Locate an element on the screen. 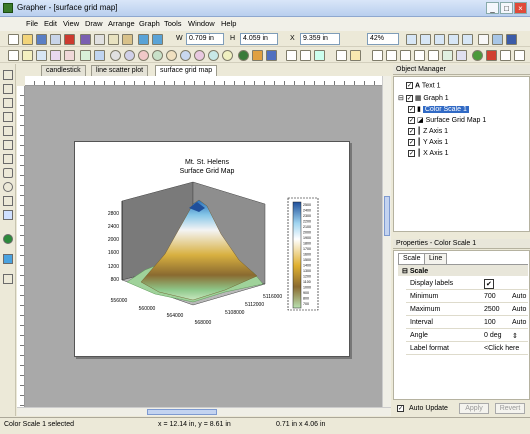  ellipse-icon is located at coordinates (8, 187).